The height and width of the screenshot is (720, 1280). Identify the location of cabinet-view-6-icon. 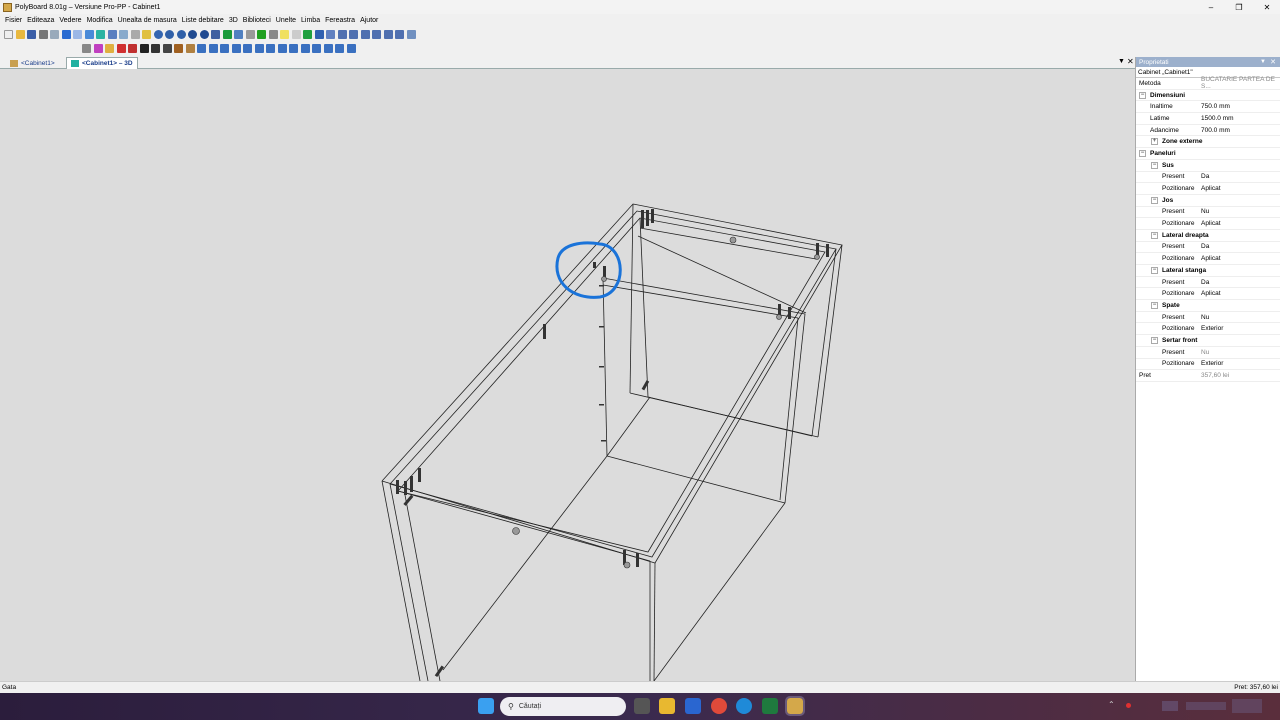
(259, 48).